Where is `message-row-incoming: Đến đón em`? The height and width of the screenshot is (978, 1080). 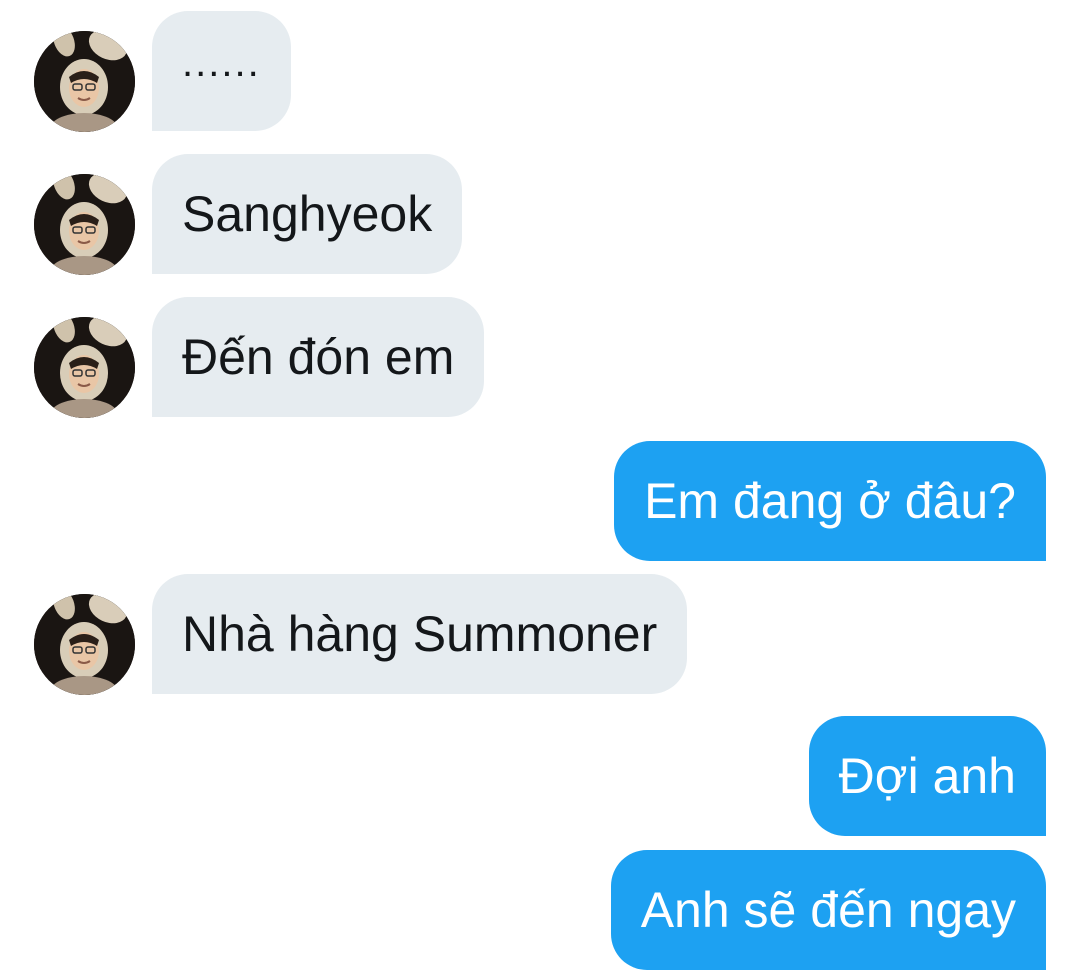 message-row-incoming: Đến đón em is located at coordinates (540, 357).